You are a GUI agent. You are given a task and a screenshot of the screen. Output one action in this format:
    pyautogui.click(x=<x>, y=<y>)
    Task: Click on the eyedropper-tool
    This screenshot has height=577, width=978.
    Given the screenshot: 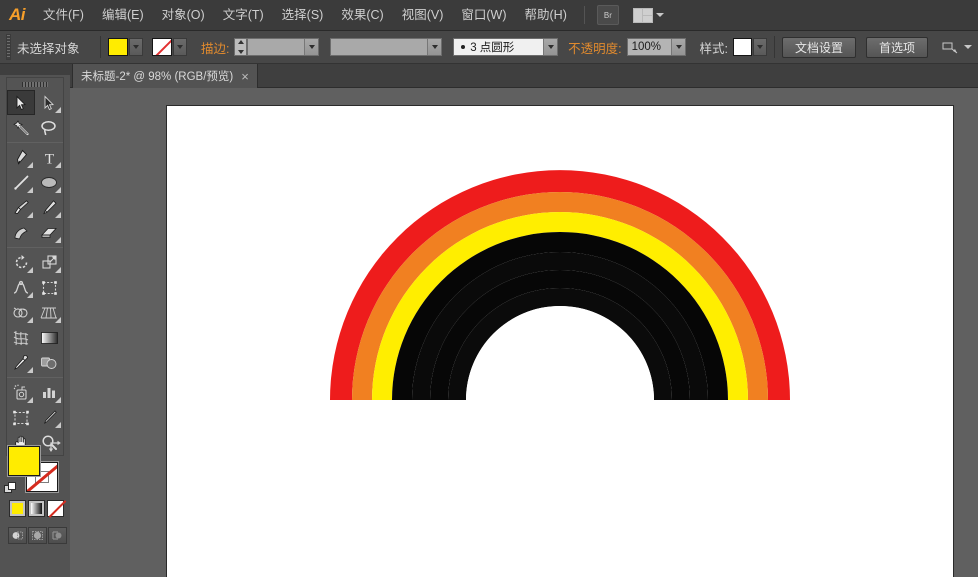 What is the action you would take?
    pyautogui.click(x=21, y=362)
    